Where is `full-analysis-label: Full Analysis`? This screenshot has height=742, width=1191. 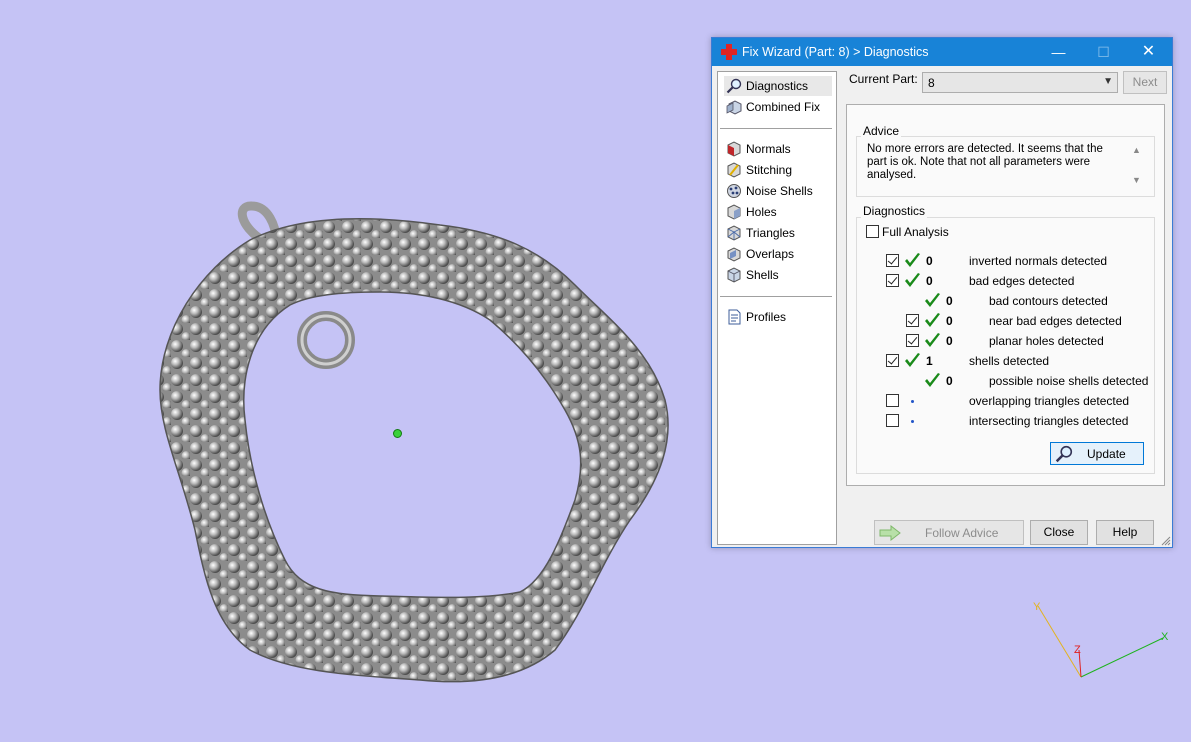 full-analysis-label: Full Analysis is located at coordinates (915, 232).